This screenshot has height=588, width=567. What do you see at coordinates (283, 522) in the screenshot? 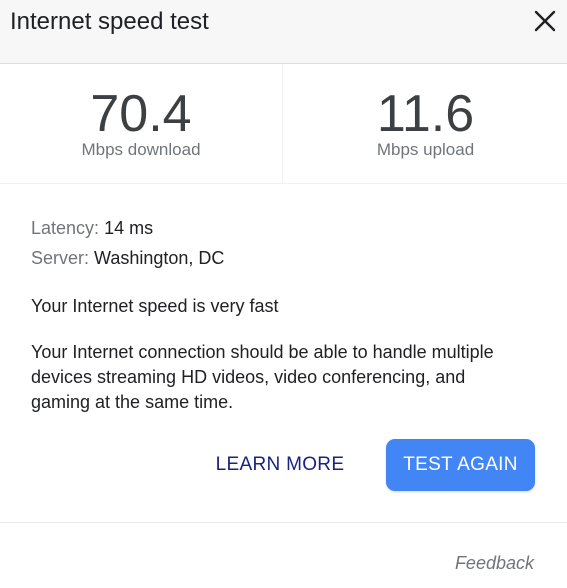
I see `footer-divider` at bounding box center [283, 522].